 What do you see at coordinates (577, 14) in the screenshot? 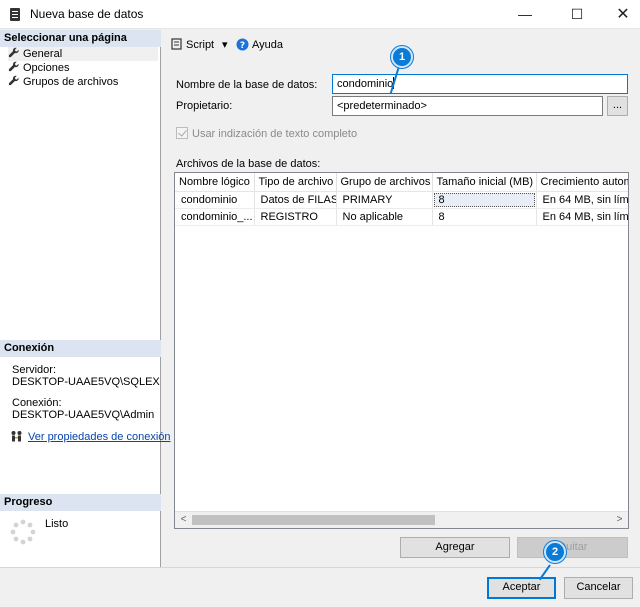
I see `maximize-button: ☐` at bounding box center [577, 14].